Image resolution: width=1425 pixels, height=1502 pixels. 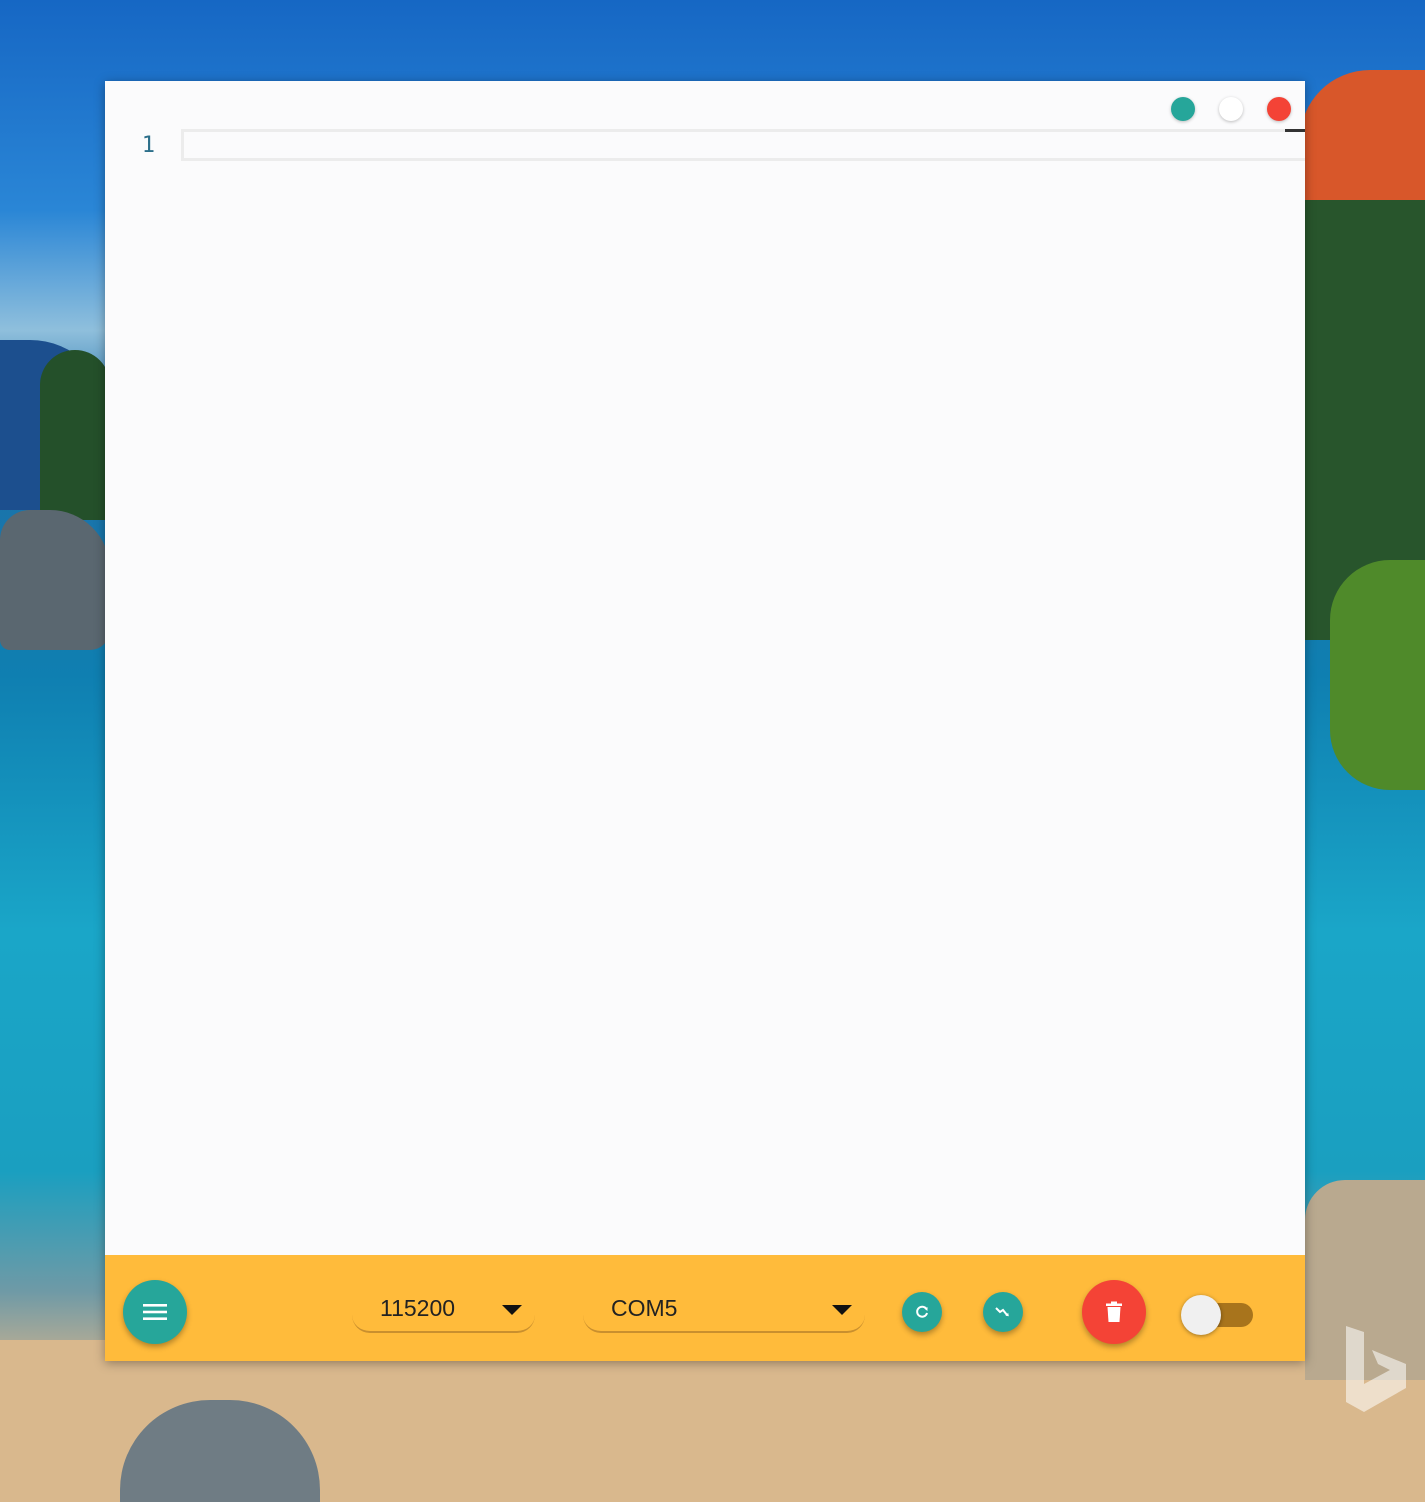 I want to click on close-button, so click(x=1279, y=109).